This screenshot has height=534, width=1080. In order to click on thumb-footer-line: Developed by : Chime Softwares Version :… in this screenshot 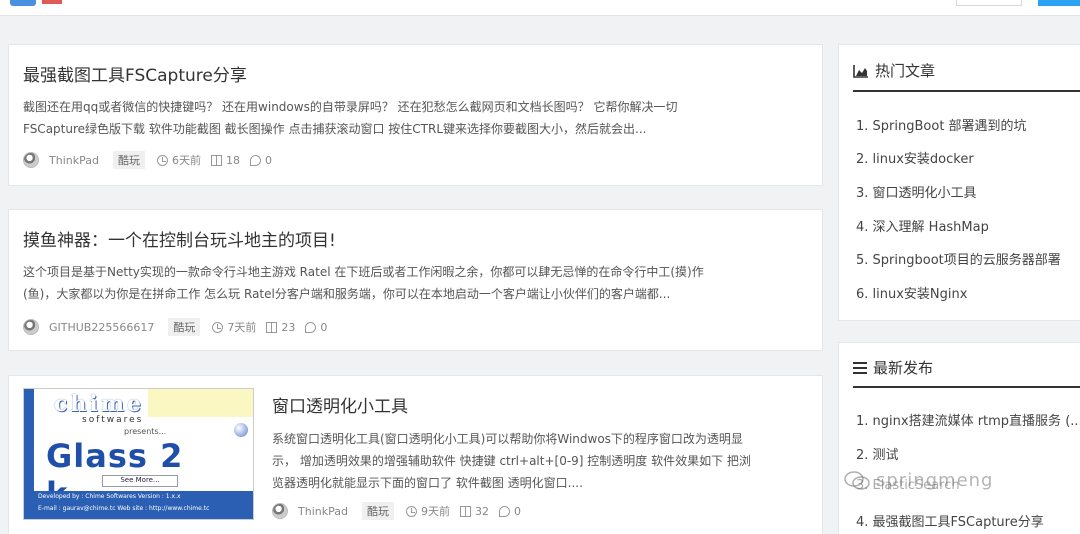, I will do `click(109, 496)`.